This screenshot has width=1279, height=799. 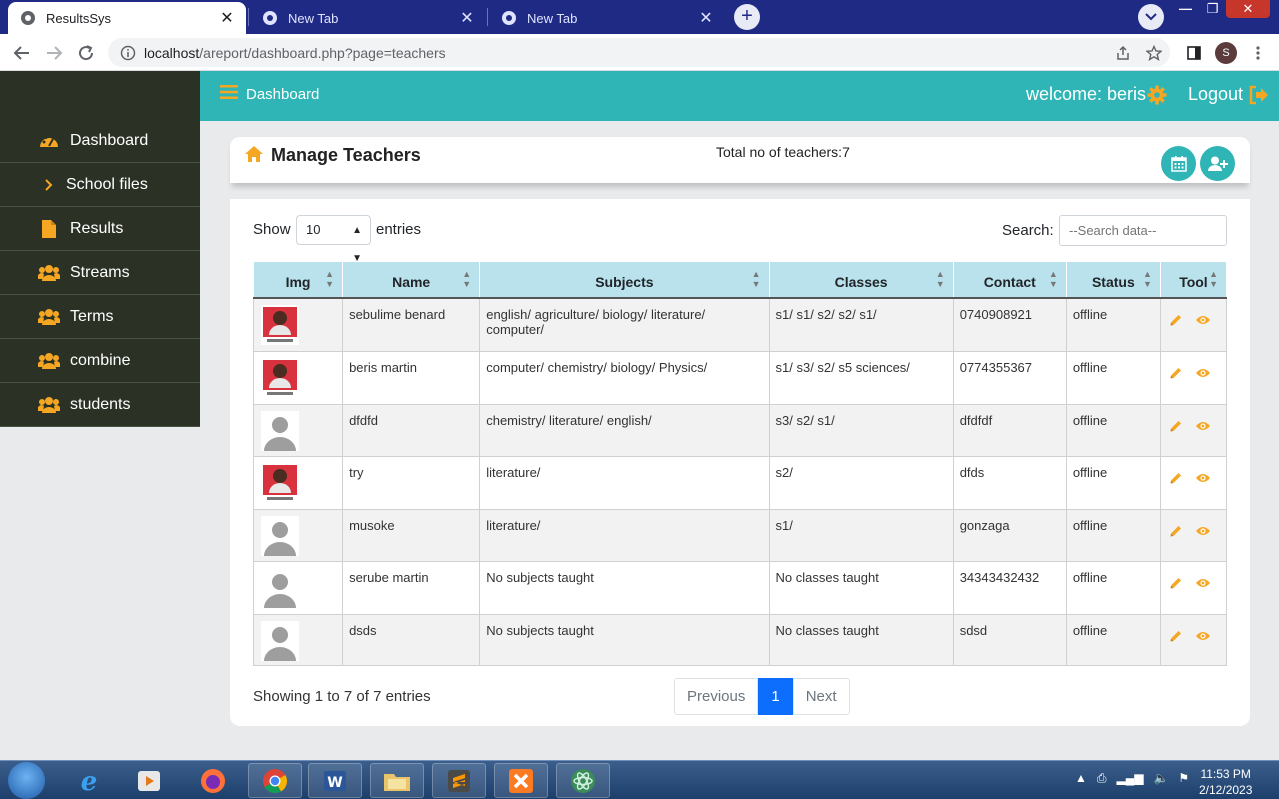 I want to click on column-header-name: Name ▲ ▼, so click(x=411, y=280).